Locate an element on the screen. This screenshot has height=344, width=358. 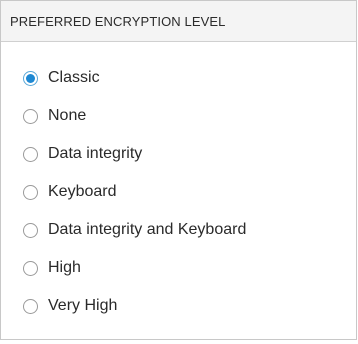
option-keyboard: Keyboard is located at coordinates (70, 192).